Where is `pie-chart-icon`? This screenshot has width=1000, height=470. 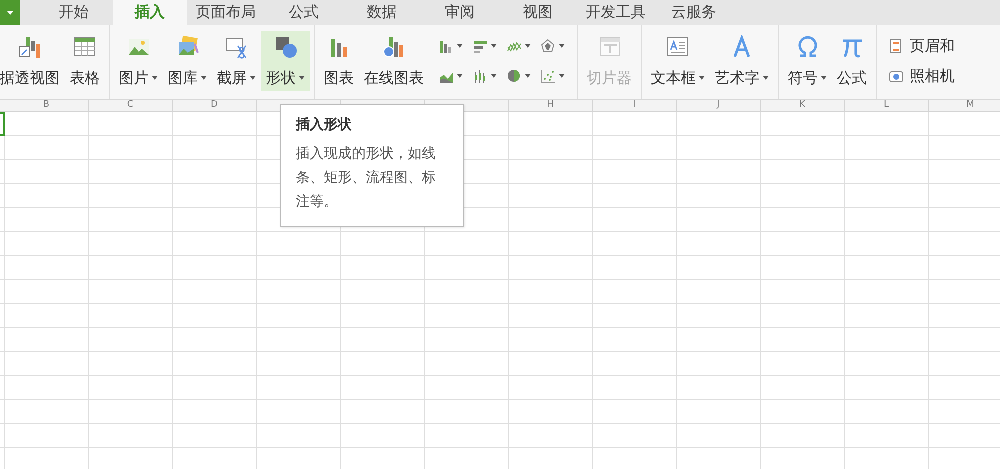
pie-chart-icon is located at coordinates (514, 76).